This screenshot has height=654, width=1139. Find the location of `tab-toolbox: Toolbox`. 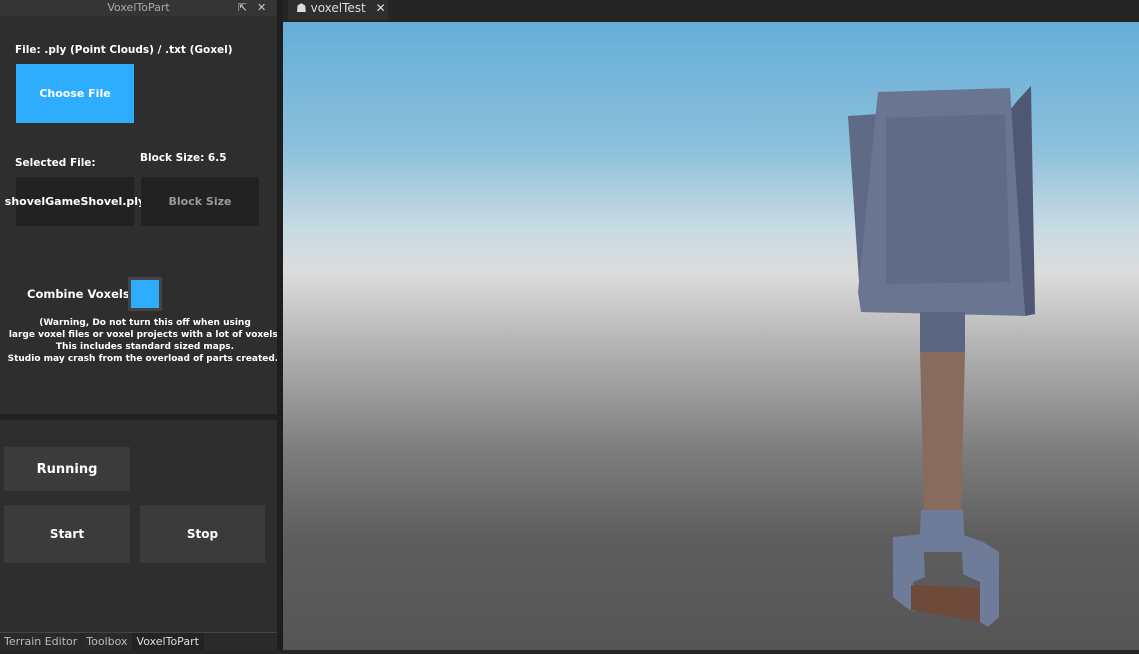

tab-toolbox: Toolbox is located at coordinates (107, 641).